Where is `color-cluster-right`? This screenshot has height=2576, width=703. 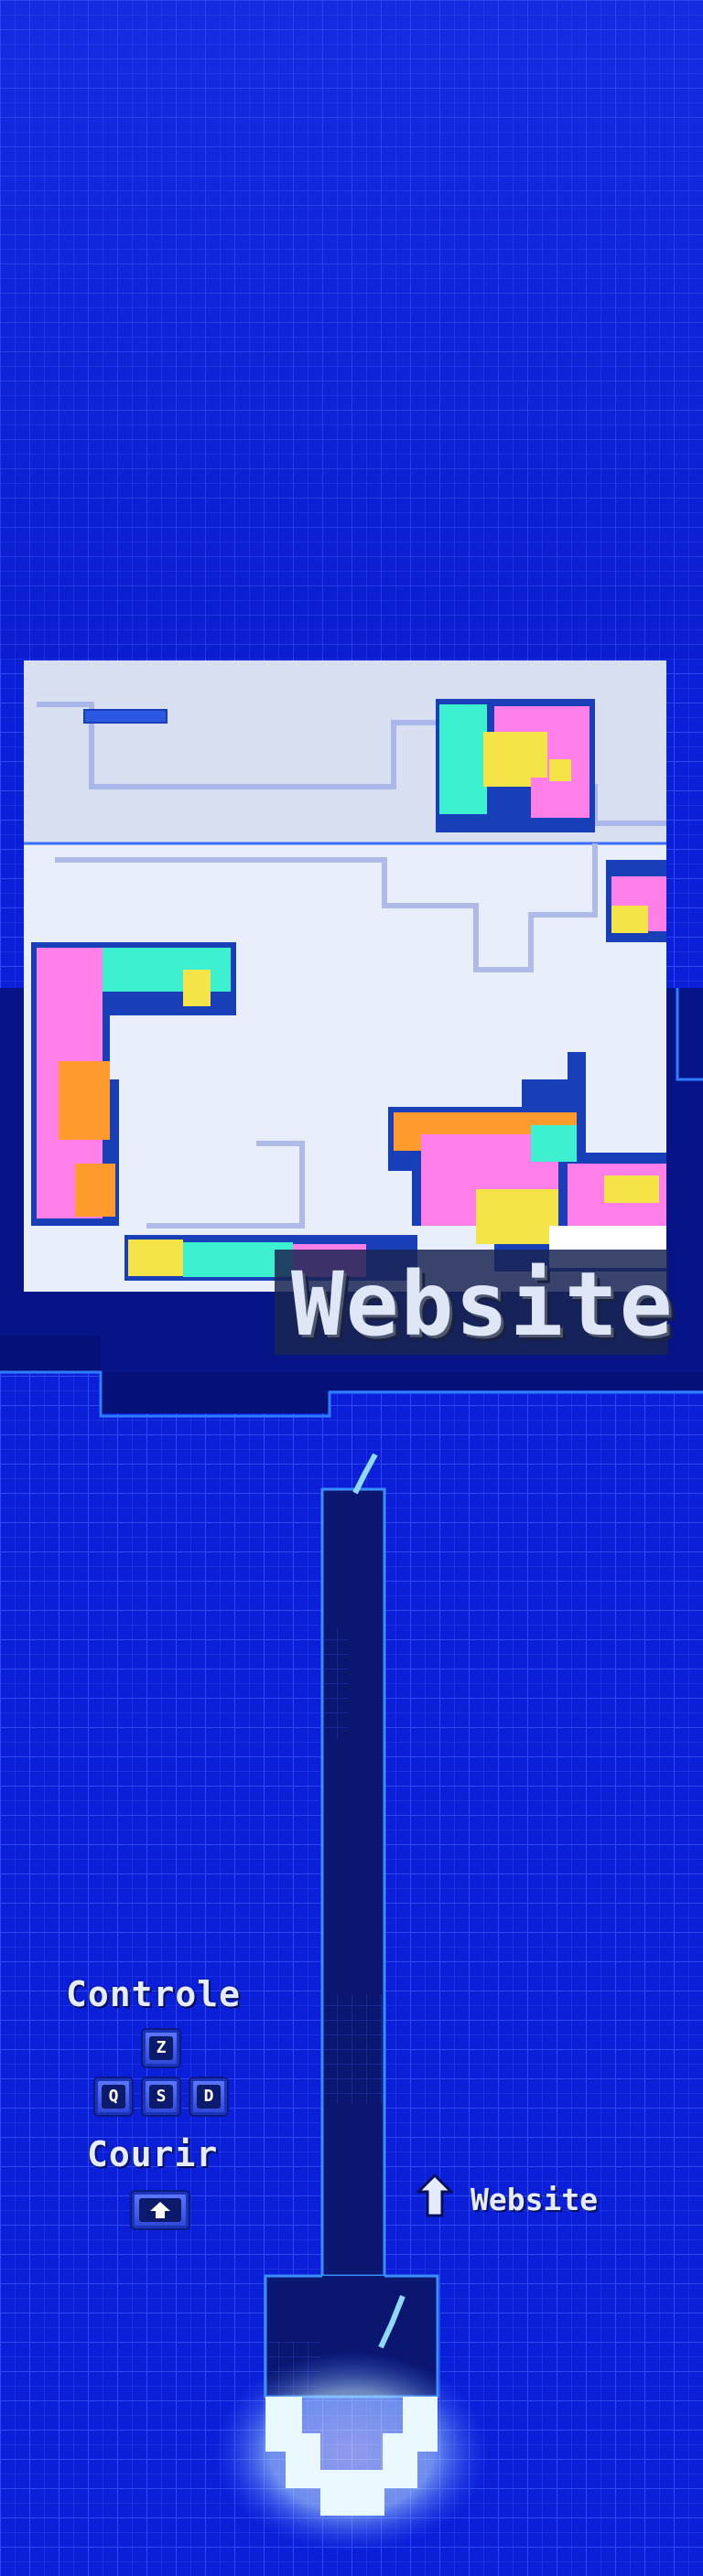 color-cluster-right is located at coordinates (636, 901).